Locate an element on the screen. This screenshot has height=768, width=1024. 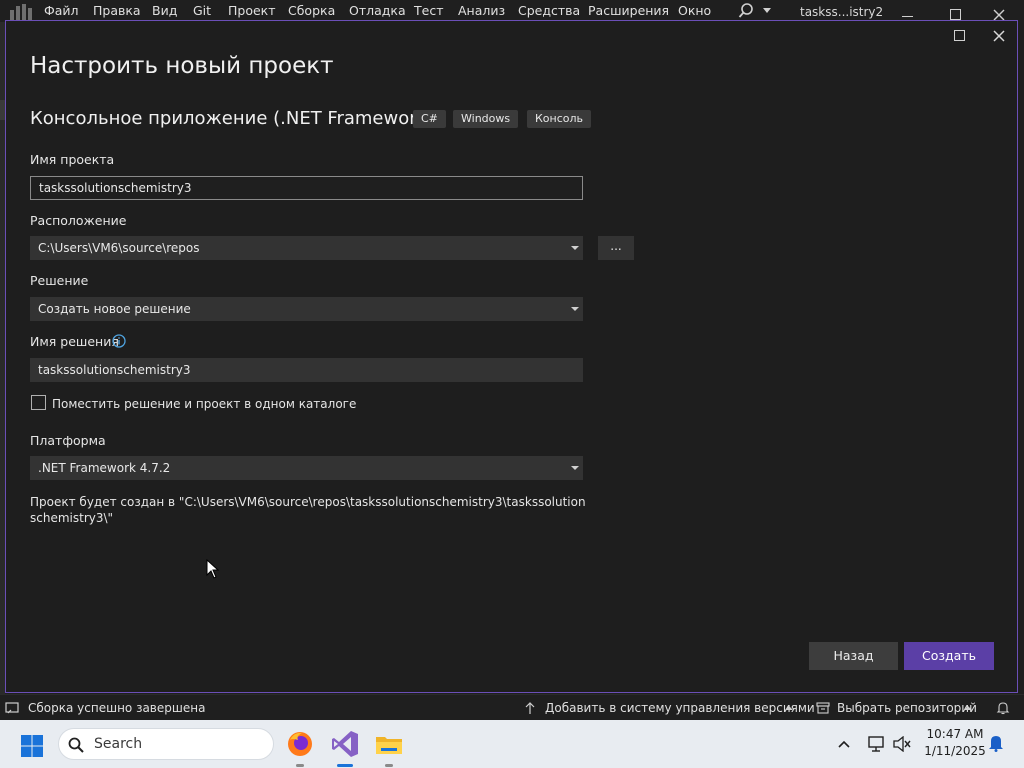
dialog-maximize-button is located at coordinates (959, 35).